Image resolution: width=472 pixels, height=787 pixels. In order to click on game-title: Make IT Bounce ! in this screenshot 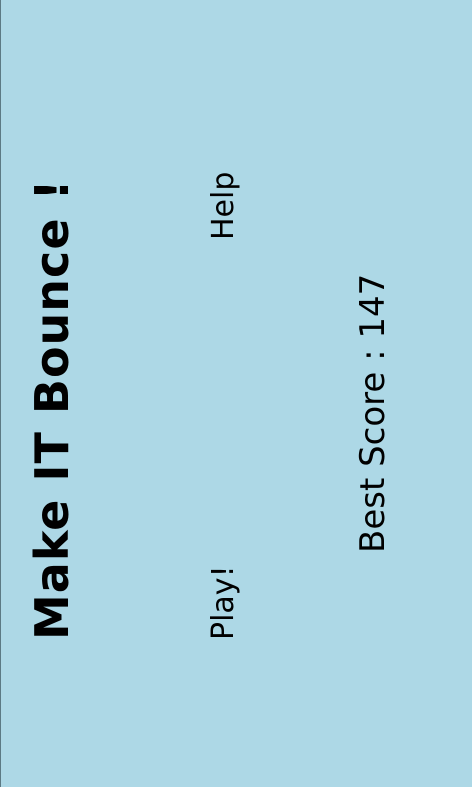, I will do `click(52, 409)`.